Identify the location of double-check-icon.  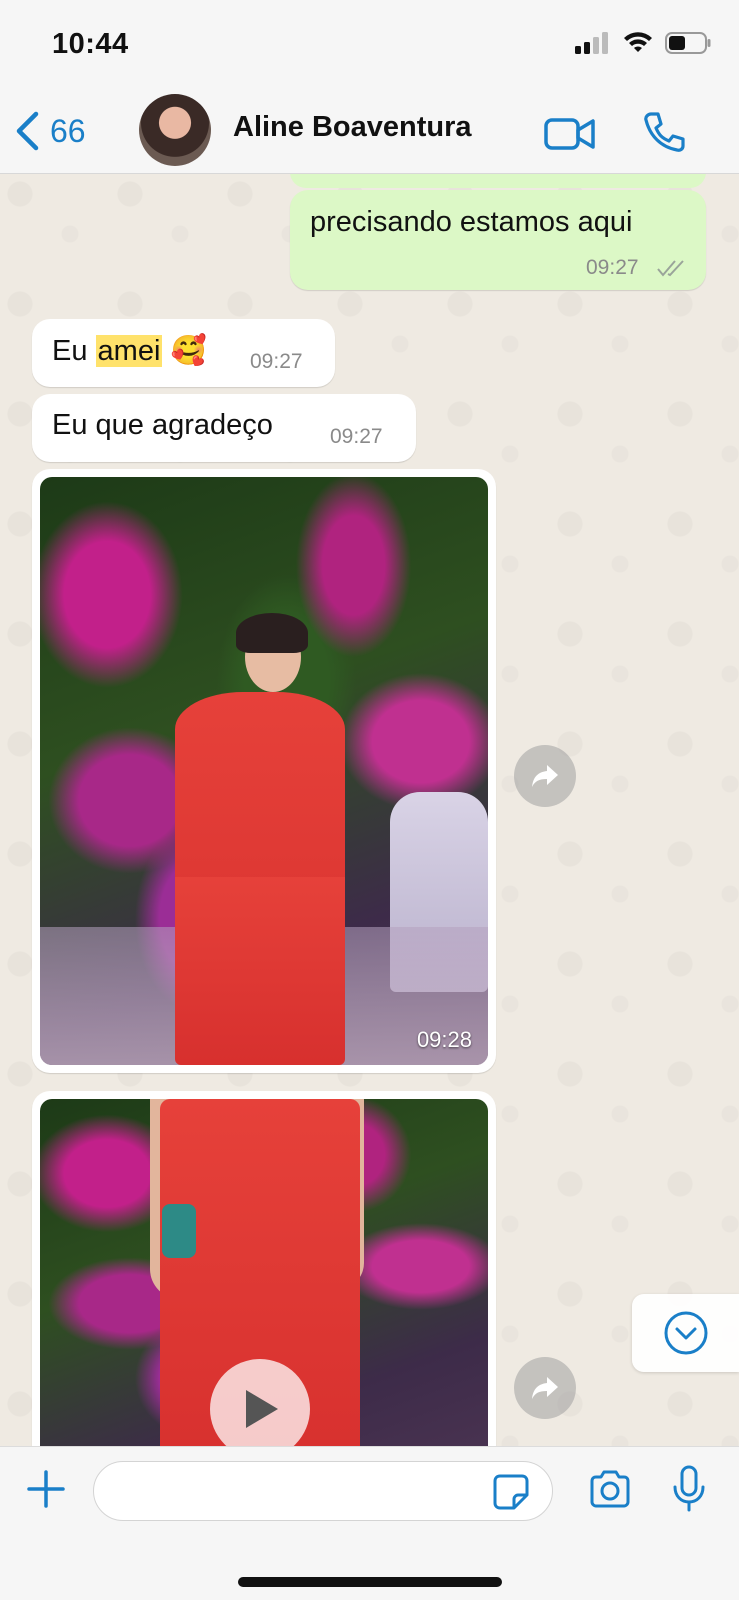
(670, 268).